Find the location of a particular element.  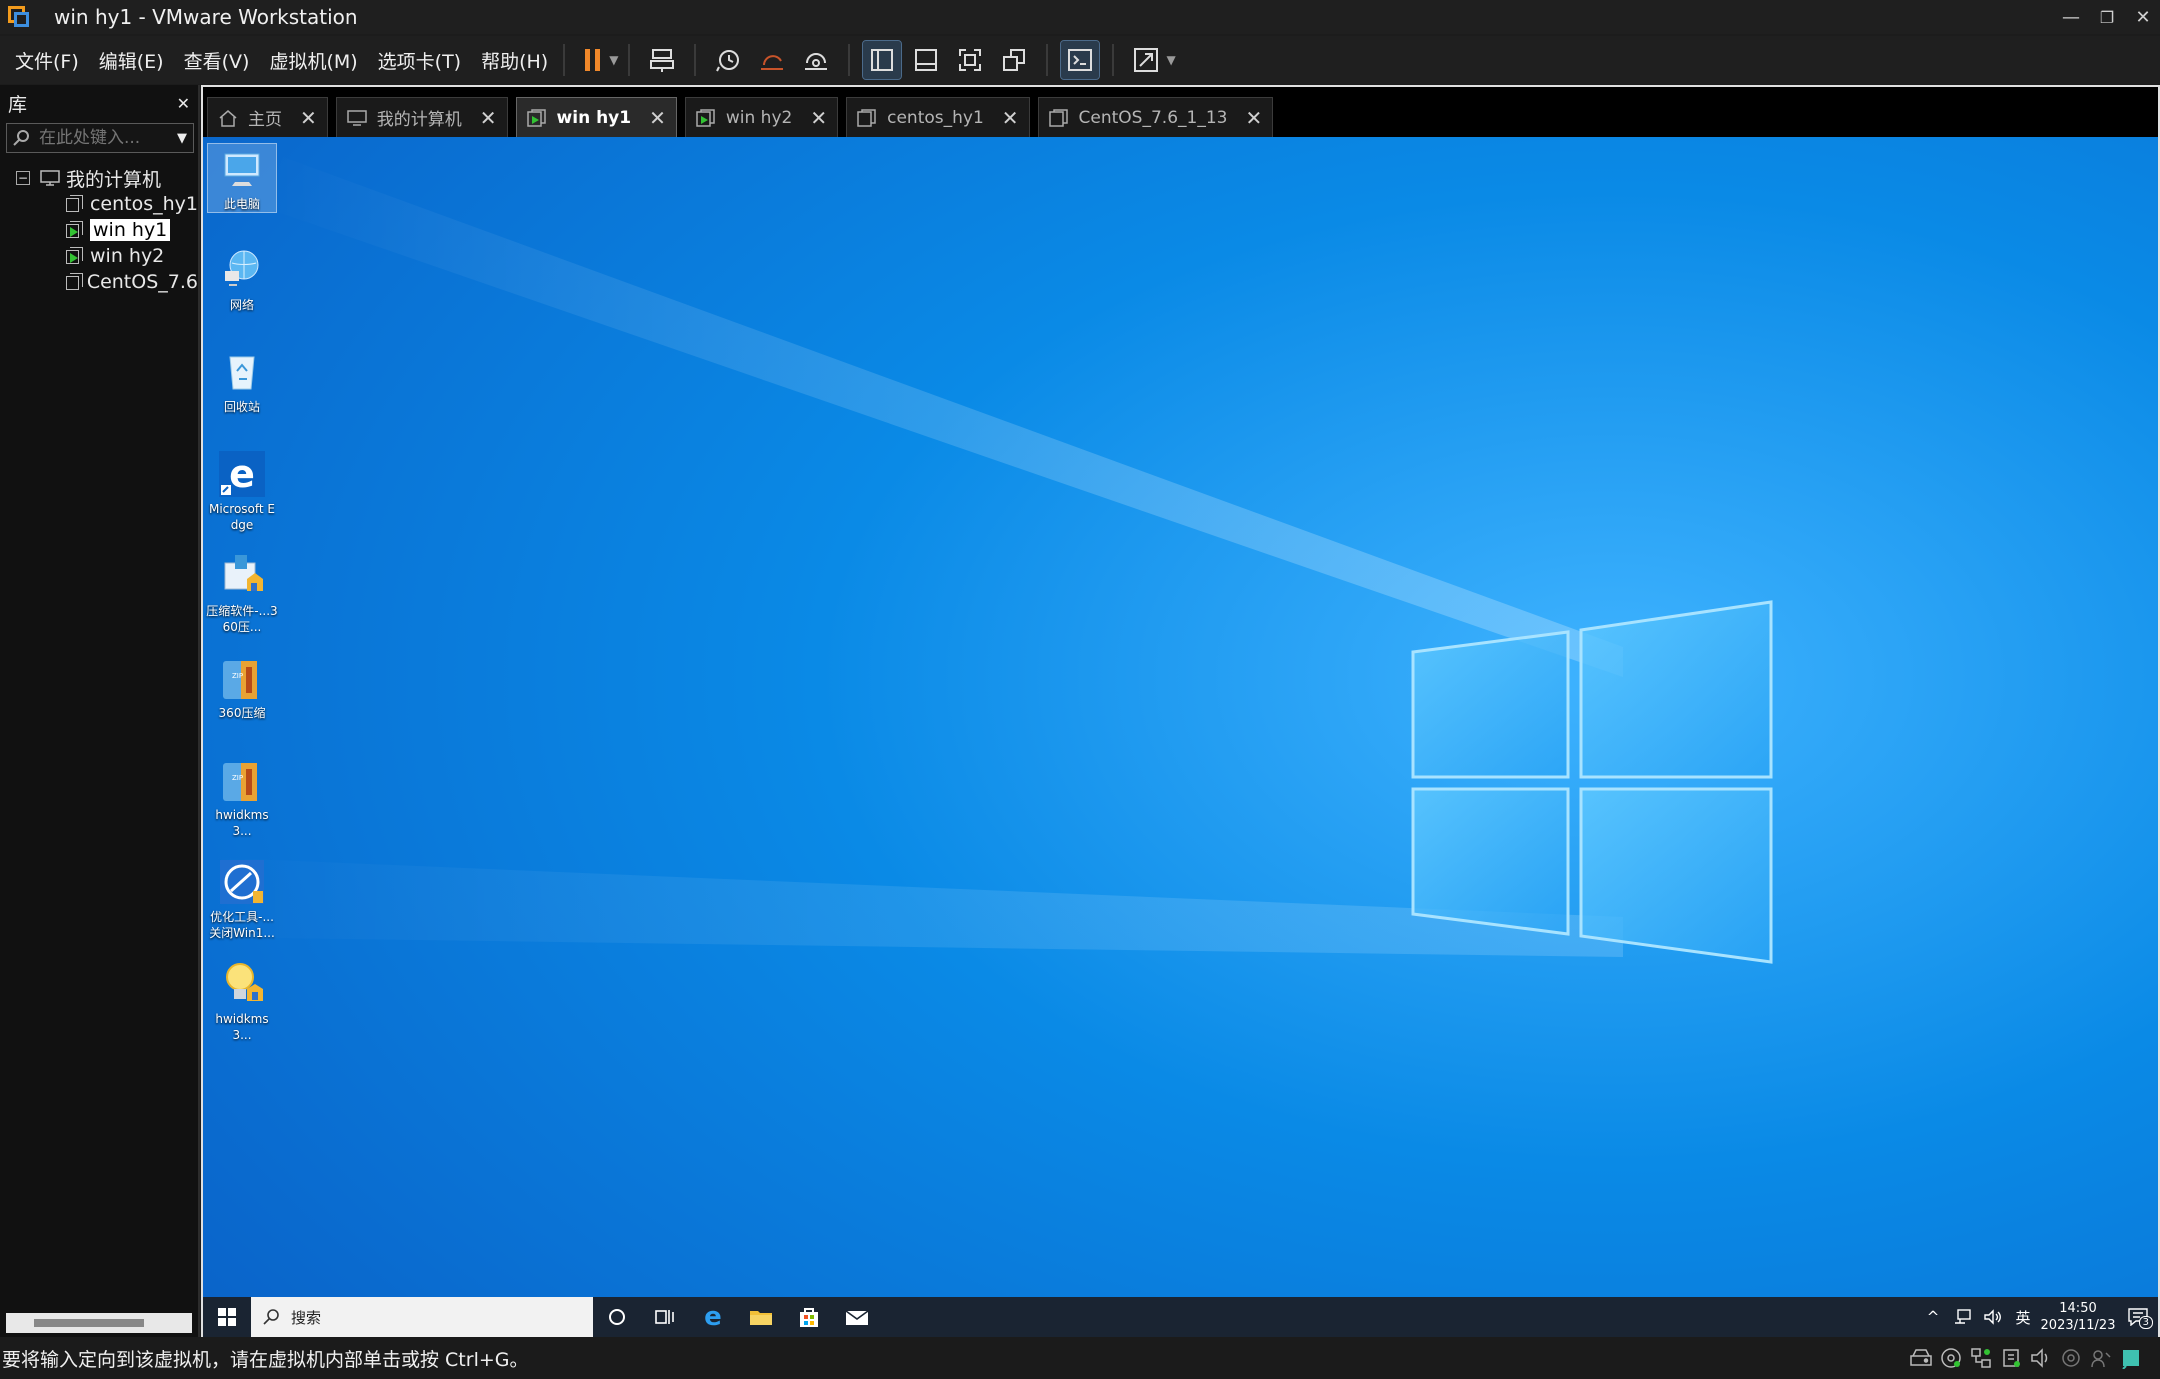

taskbar-store-button is located at coordinates (809, 1317).